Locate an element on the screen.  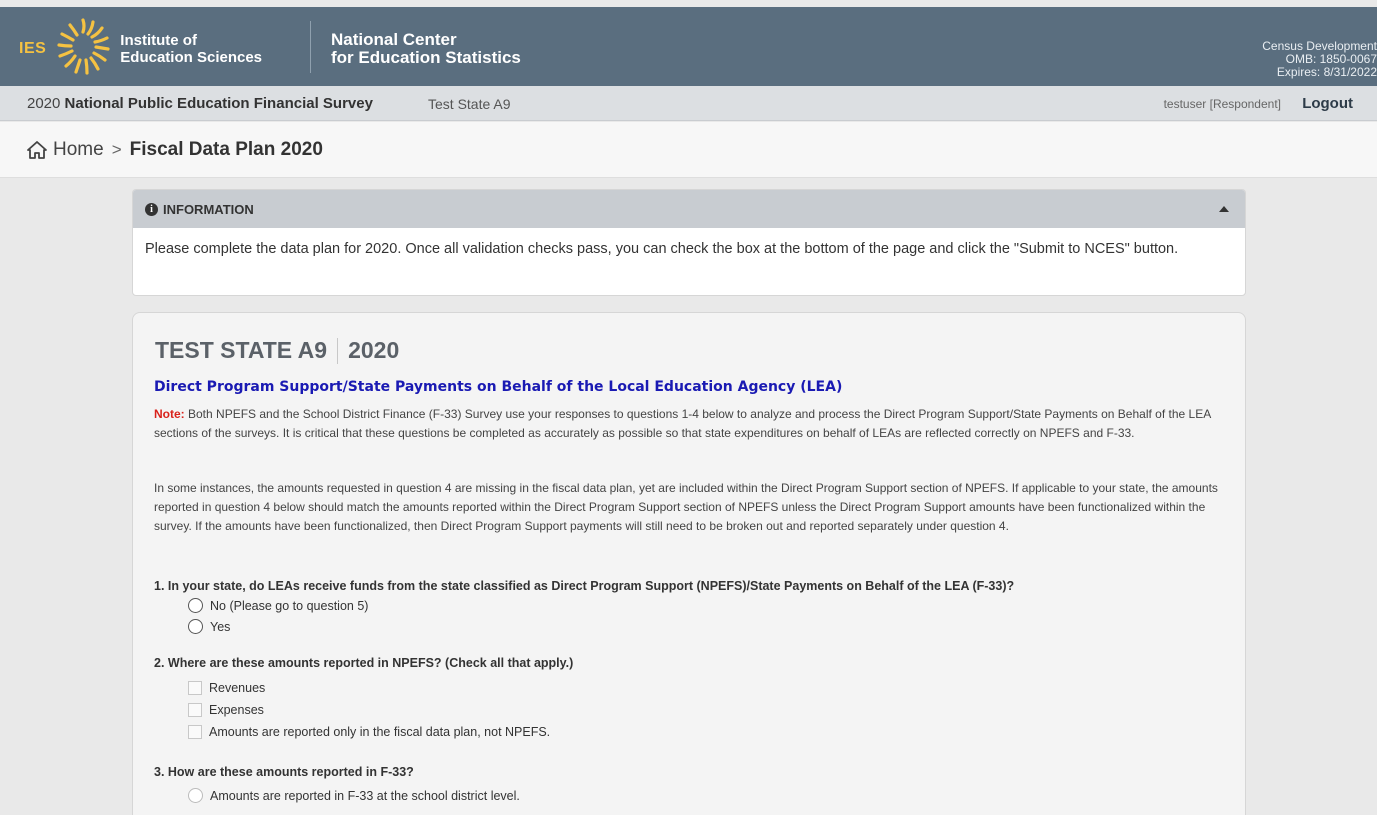
q2-option-revenues: Revenues is located at coordinates (226, 688).